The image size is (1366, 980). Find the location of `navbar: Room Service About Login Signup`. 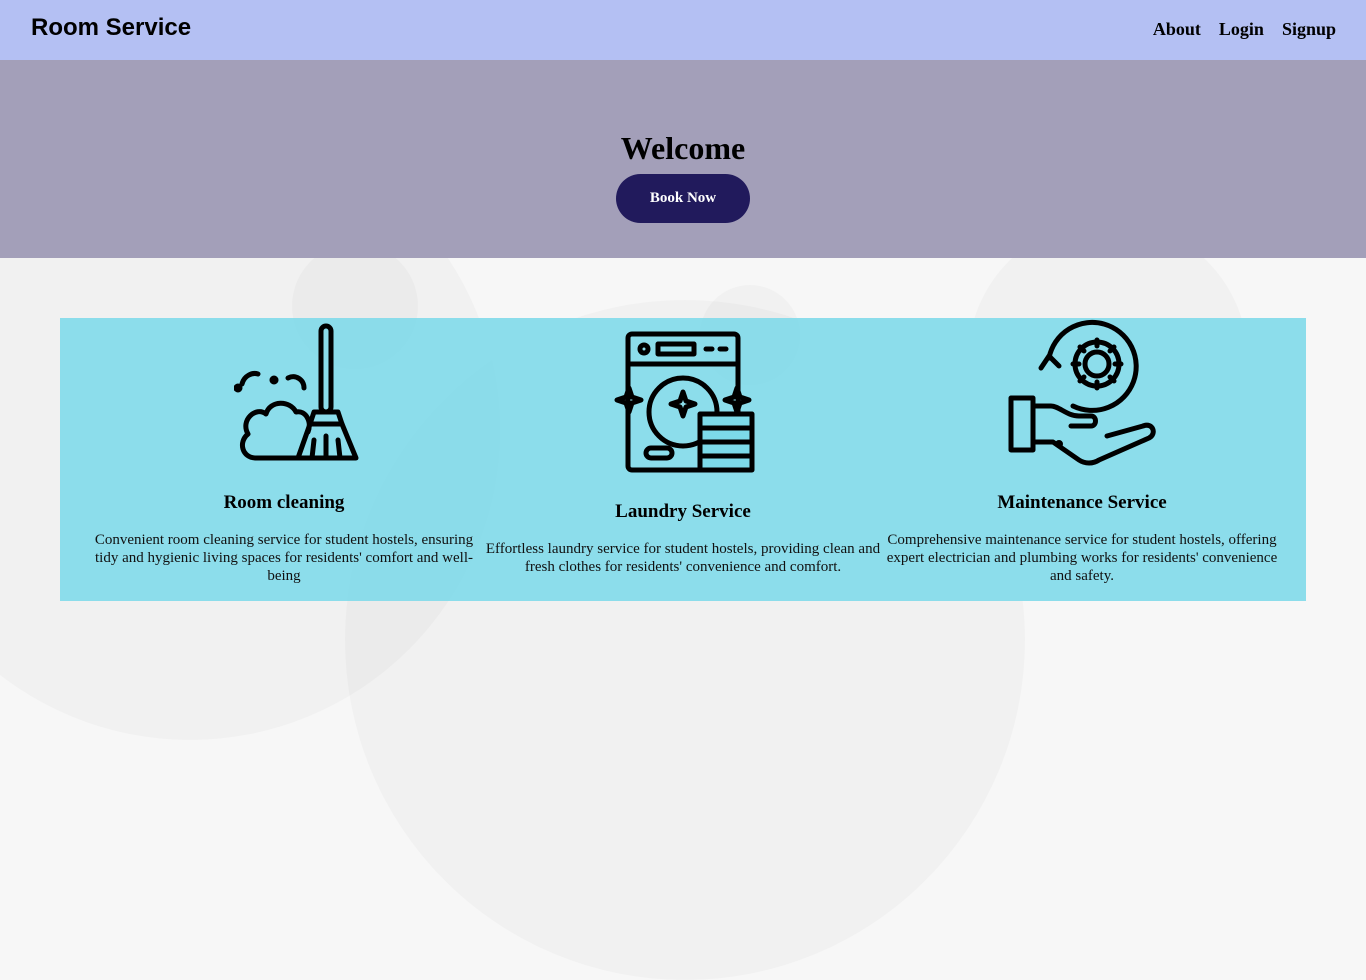

navbar: Room Service About Login Signup is located at coordinates (683, 30).